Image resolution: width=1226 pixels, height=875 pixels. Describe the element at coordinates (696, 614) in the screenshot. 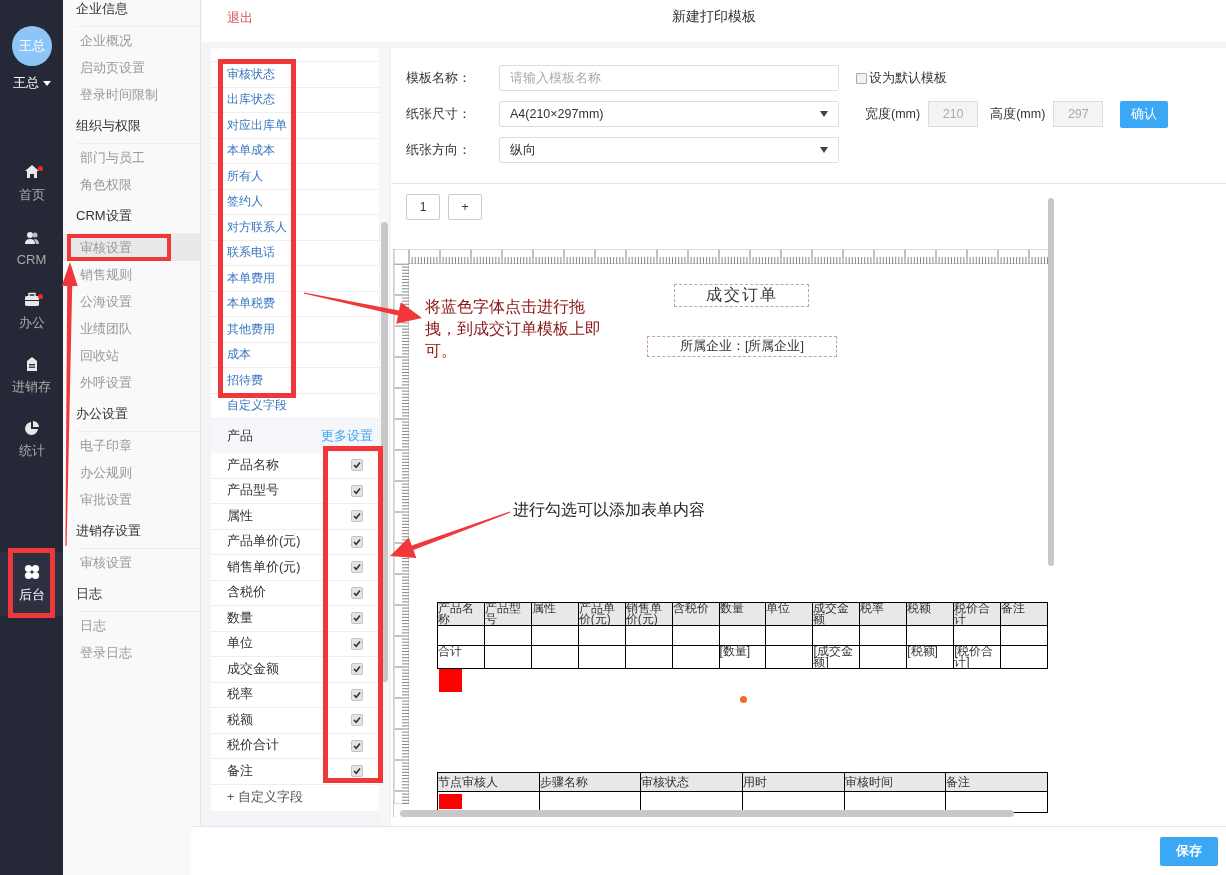

I see `table-header: 含税价` at that location.